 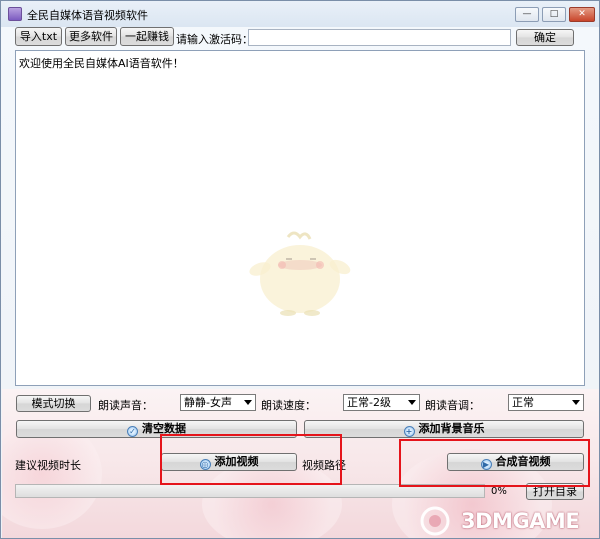 I want to click on add-bgm-label: 添加背景音乐, so click(x=451, y=428).